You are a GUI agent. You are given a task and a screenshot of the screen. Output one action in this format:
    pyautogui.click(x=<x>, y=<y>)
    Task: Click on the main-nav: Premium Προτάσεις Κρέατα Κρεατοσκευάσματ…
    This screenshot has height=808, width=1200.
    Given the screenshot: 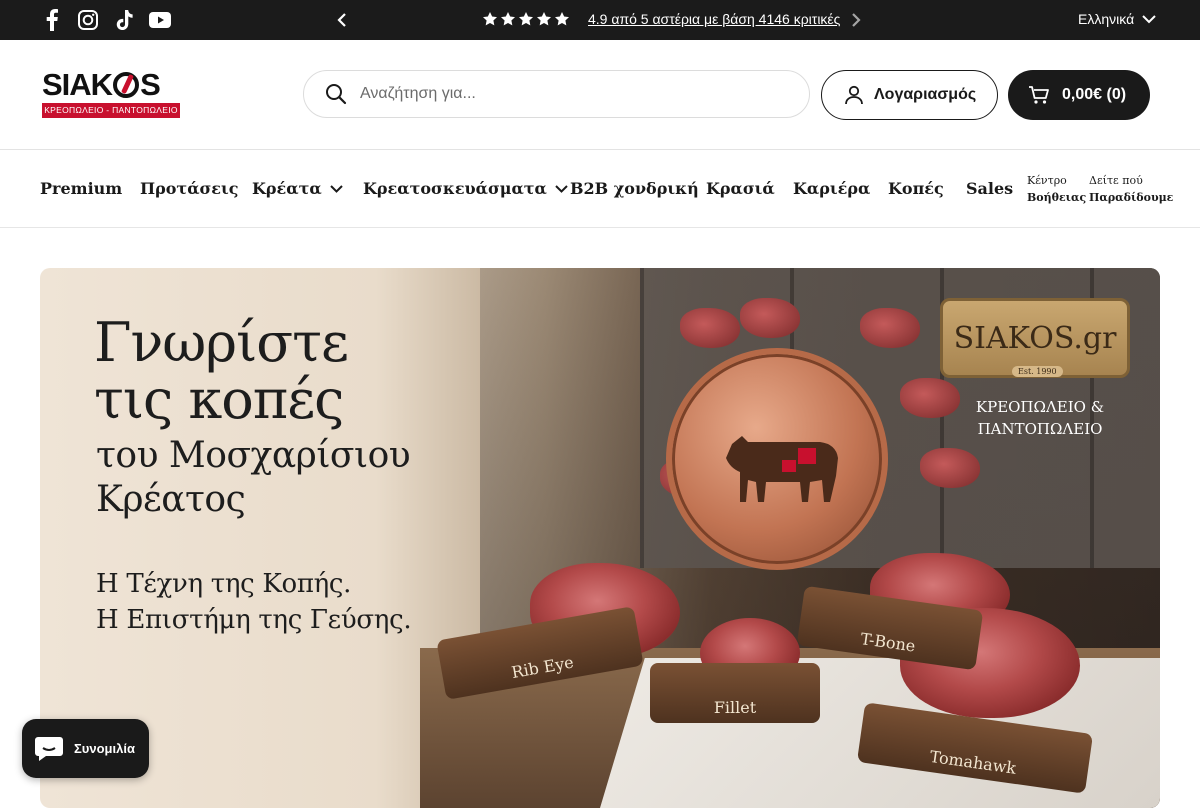 What is the action you would take?
    pyautogui.click(x=600, y=189)
    